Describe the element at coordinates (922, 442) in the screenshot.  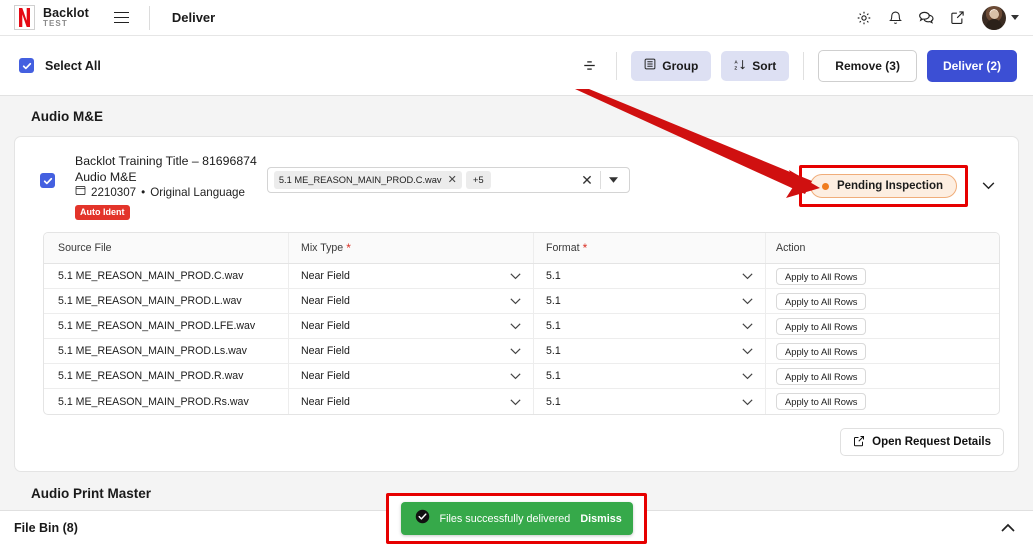
I see `open-request-details-button: Open Request Details` at that location.